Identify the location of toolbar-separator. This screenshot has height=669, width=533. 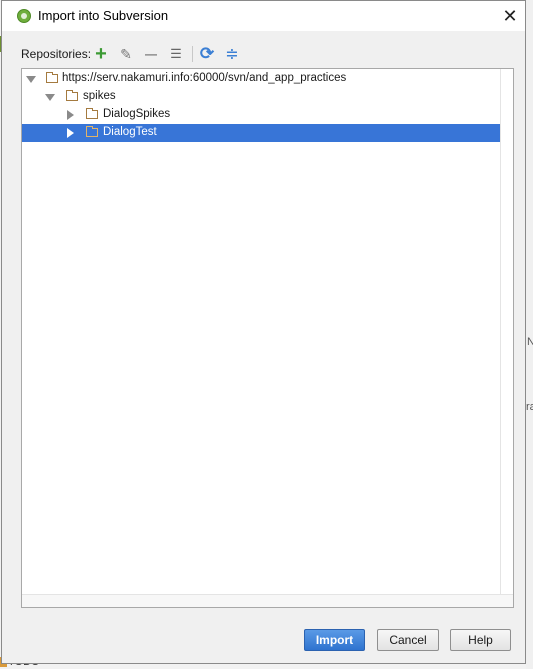
(192, 54).